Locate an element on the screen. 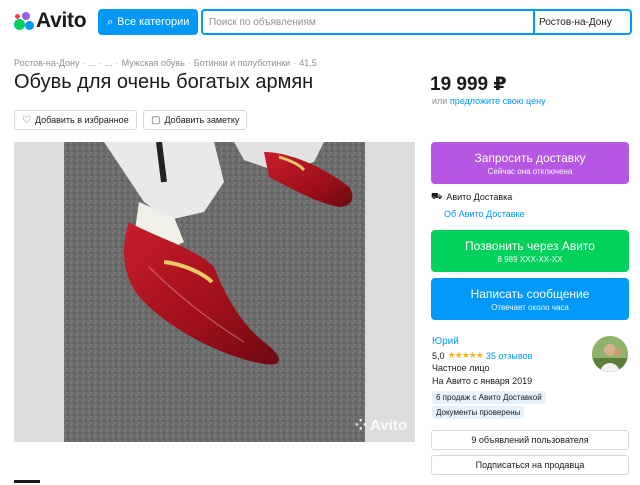 The height and width of the screenshot is (485, 640). seller-avatar is located at coordinates (610, 354).